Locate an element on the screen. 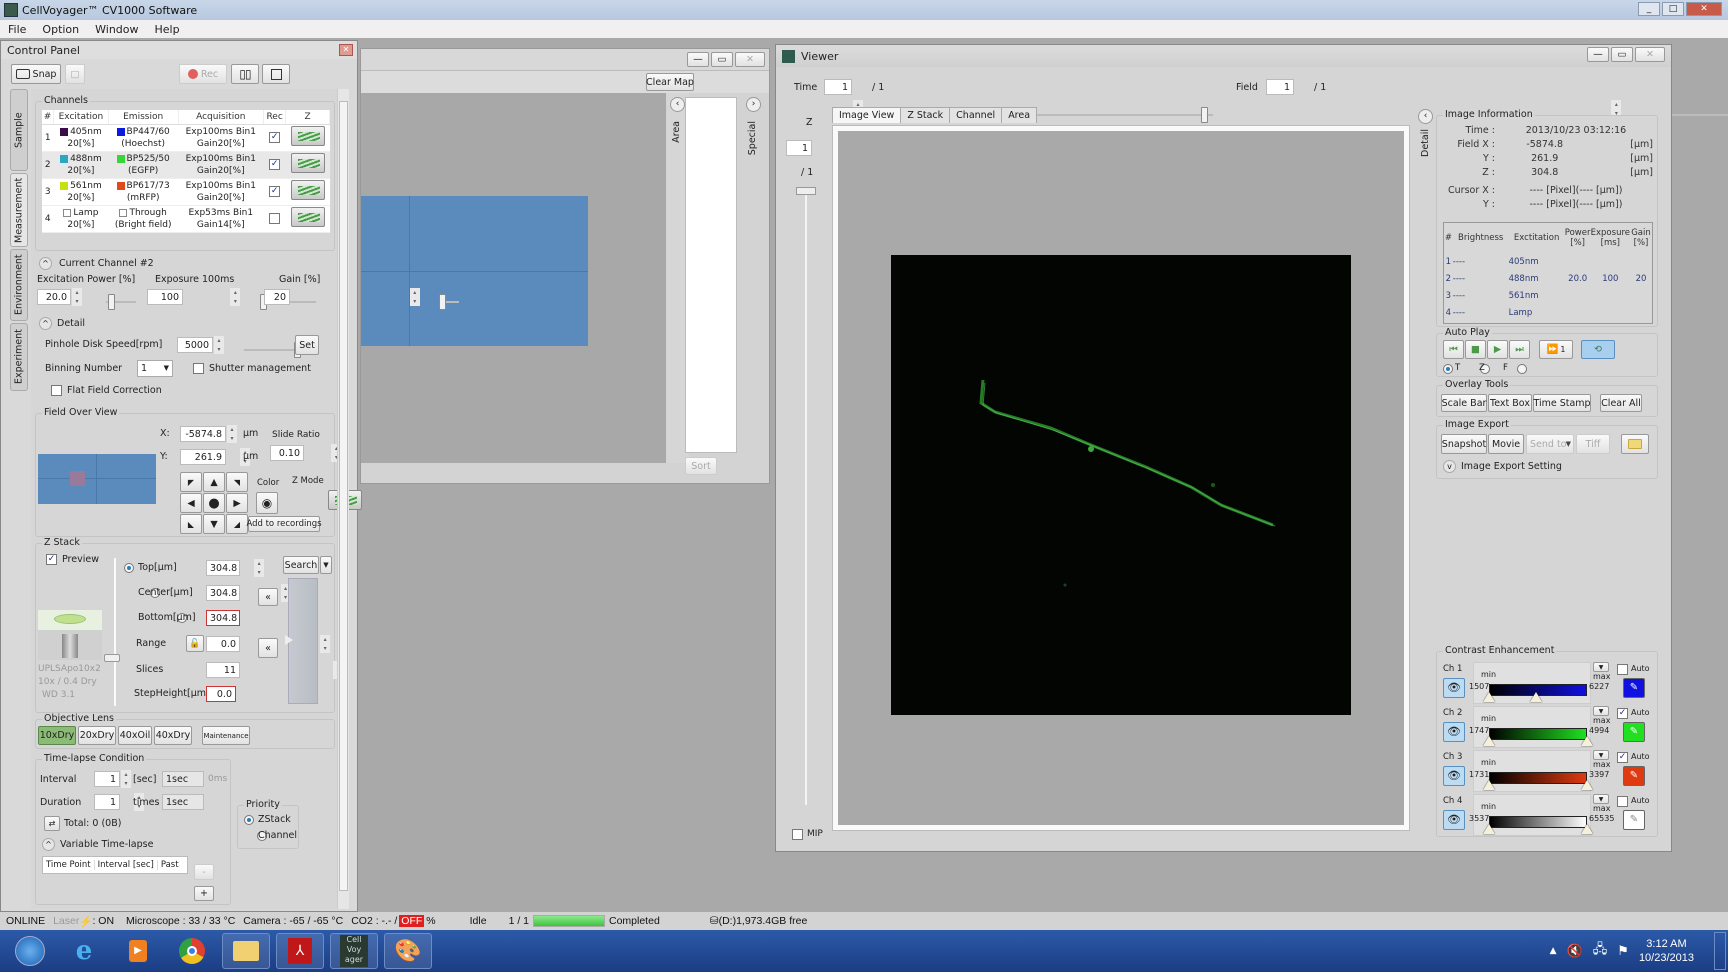  collapse-detail-icon: ^ is located at coordinates (45, 323).